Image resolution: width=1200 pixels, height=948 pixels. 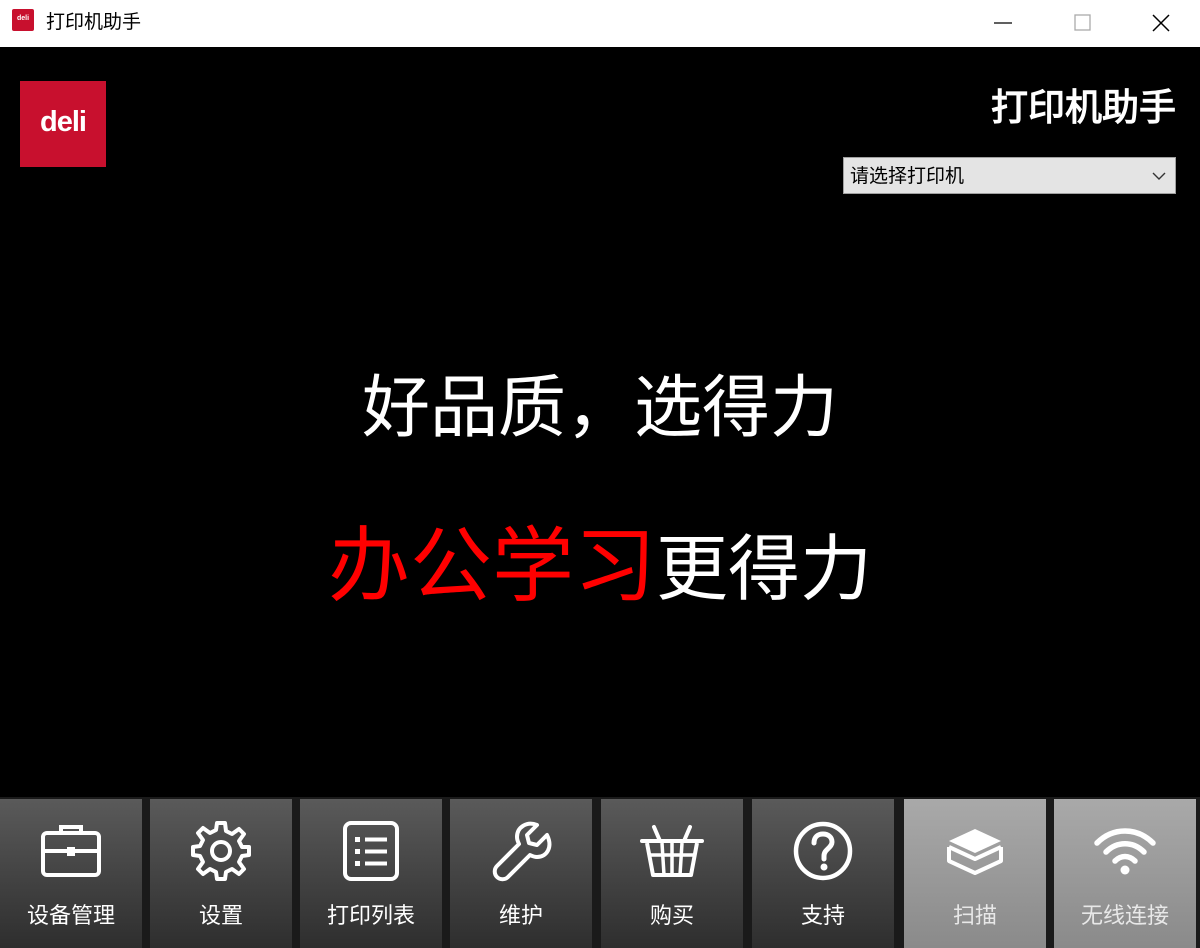 What do you see at coordinates (1124, 916) in the screenshot?
I see `tool-label: 无线连接` at bounding box center [1124, 916].